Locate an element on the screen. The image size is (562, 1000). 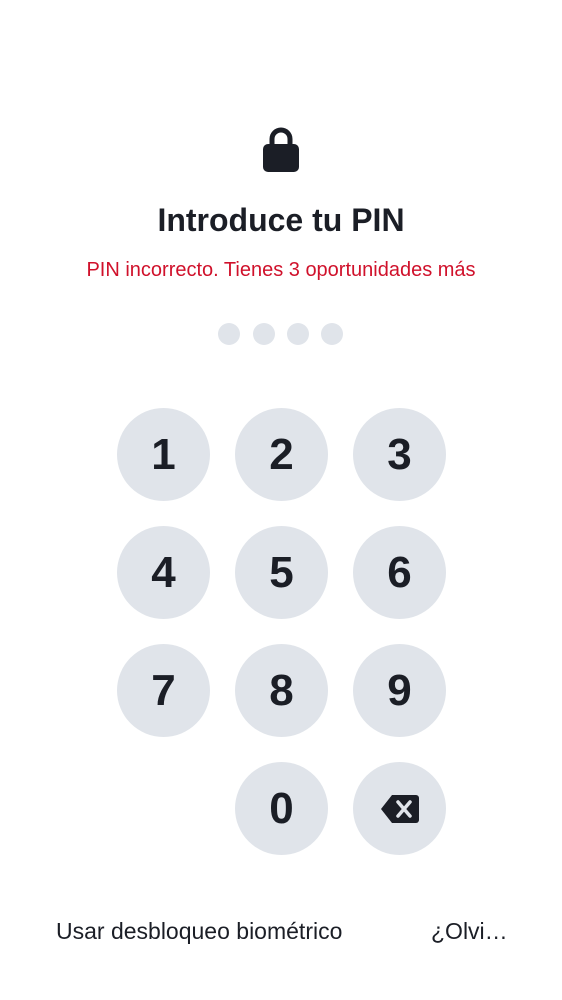
key-5: 5 is located at coordinates (281, 572).